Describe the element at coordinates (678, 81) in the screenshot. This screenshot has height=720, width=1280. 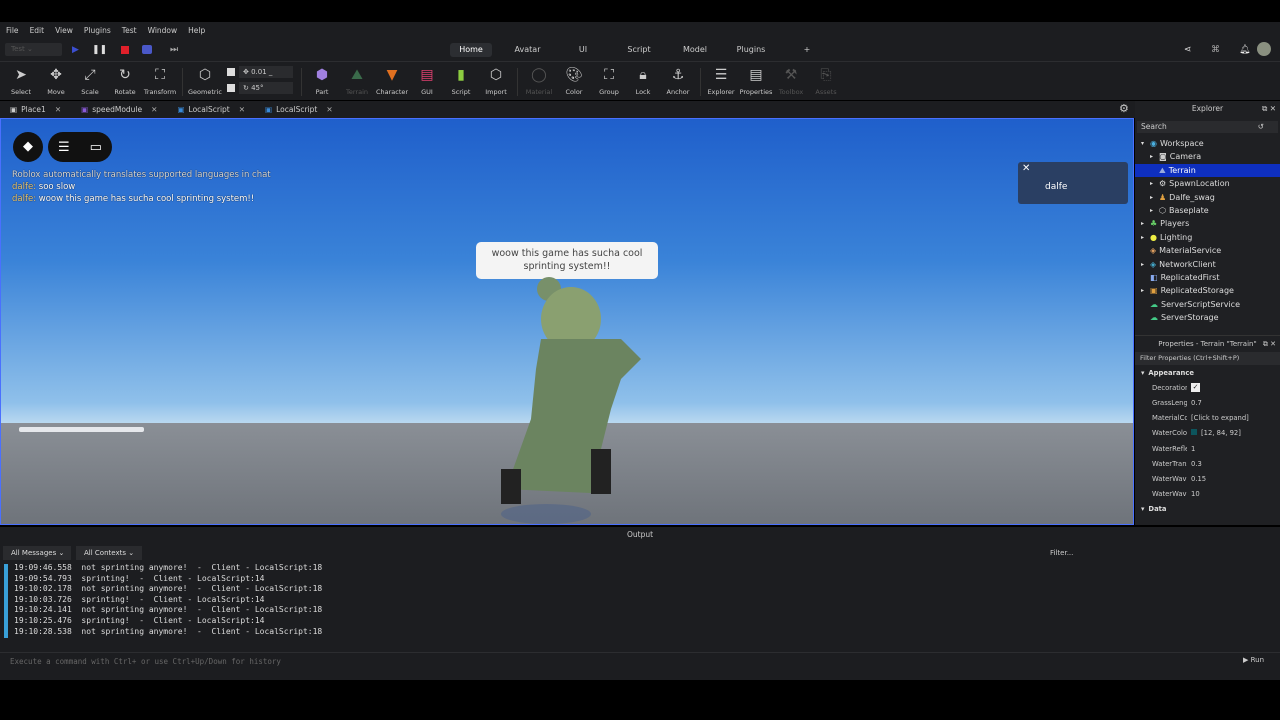
I see `anchor-tool: ⚓︎ Anchor` at that location.